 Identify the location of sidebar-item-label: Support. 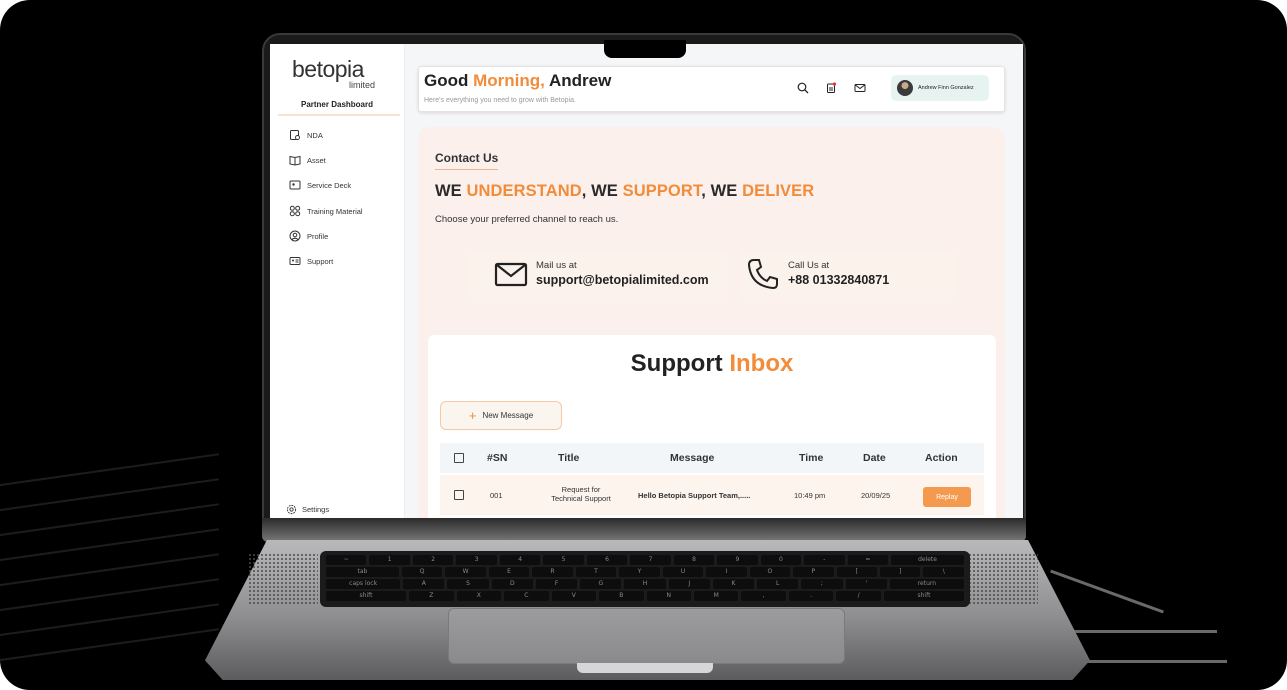
(320, 261).